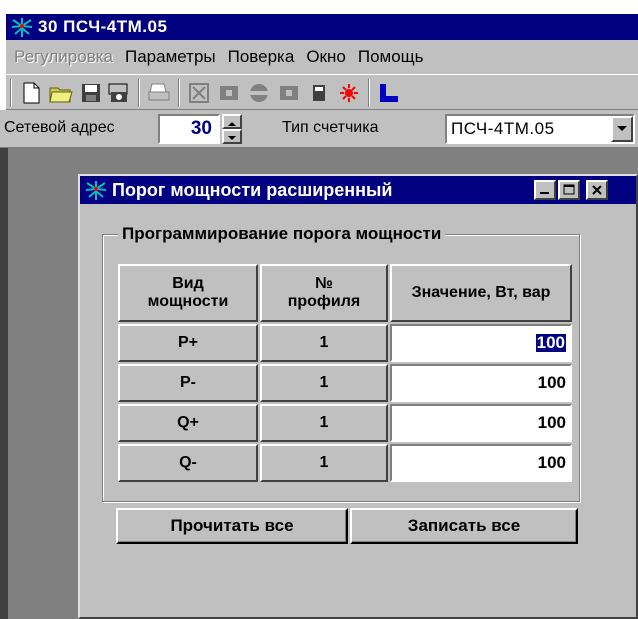  I want to click on column-header-profile: № профиля, so click(324, 293).